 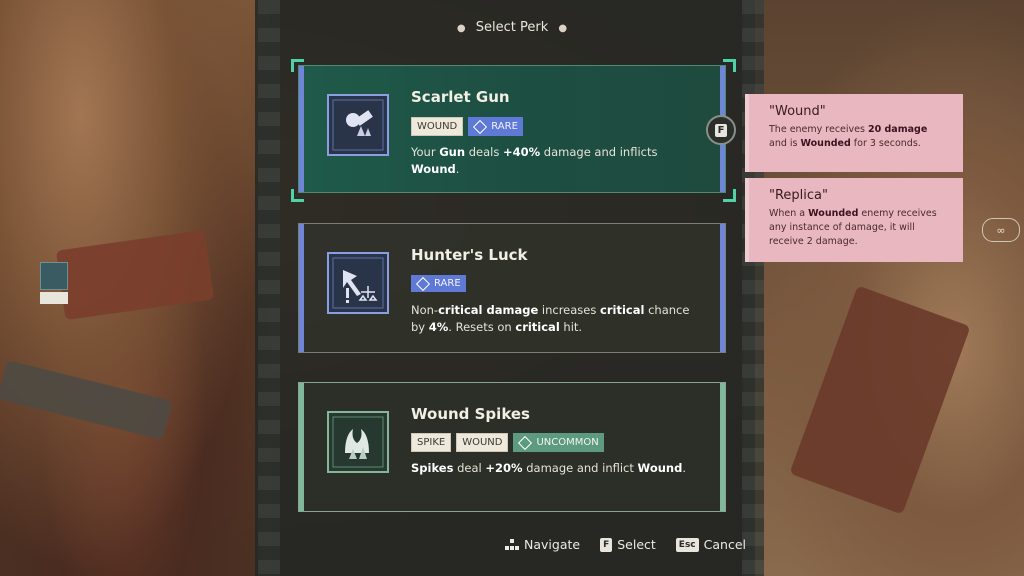 I want to click on background-rail-left, so click(x=269, y=288).